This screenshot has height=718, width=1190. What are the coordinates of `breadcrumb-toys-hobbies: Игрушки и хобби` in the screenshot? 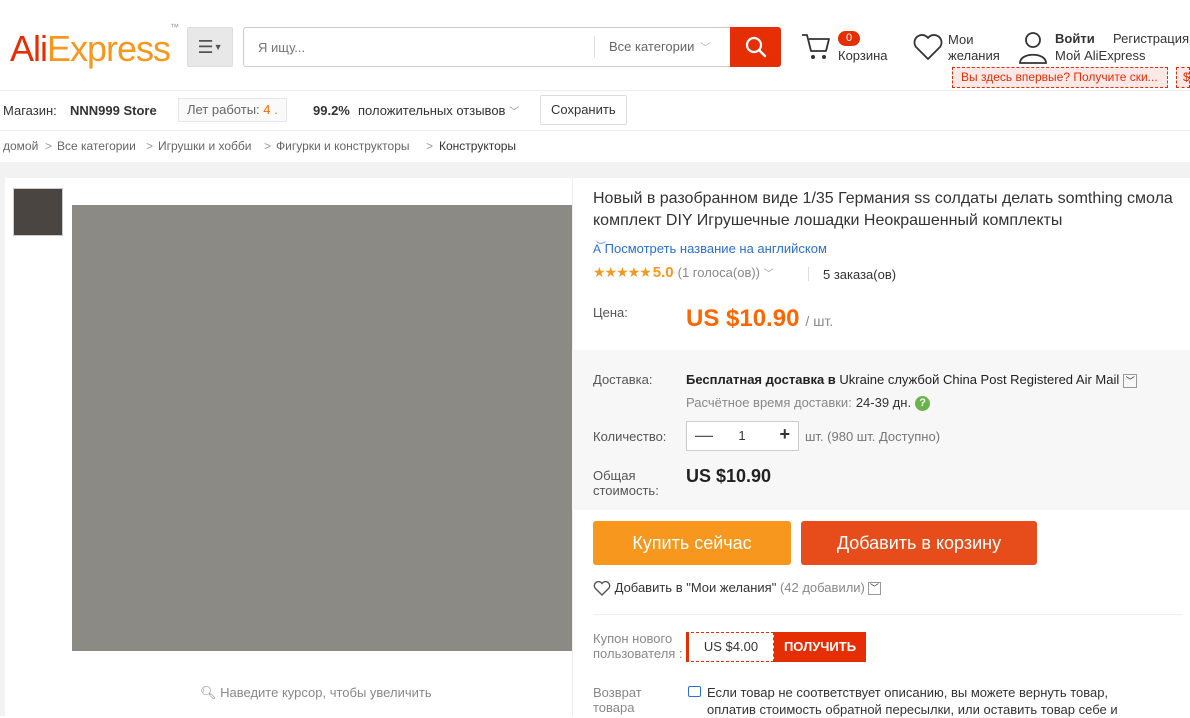 It's located at (204, 146).